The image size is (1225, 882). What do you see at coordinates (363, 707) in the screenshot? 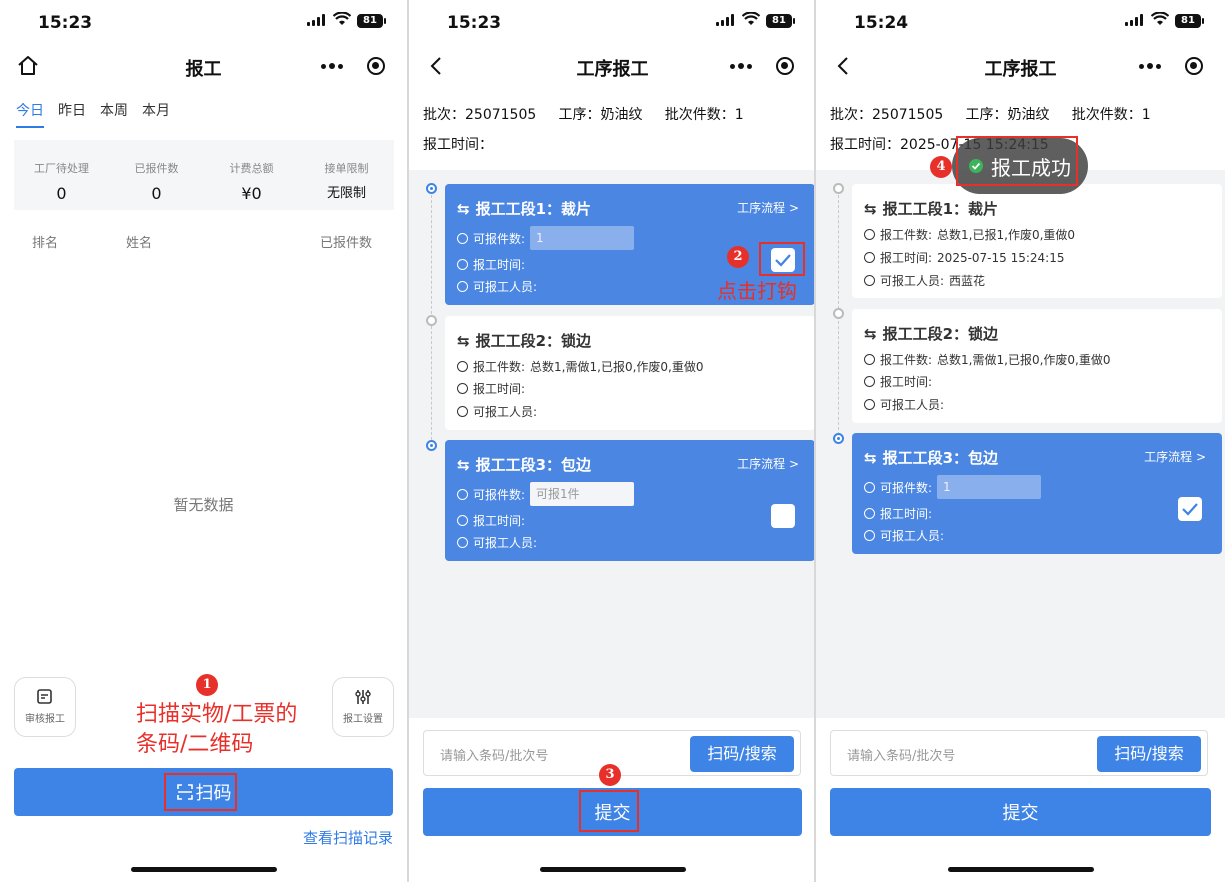
I see `report-settings-button: 报工设置` at bounding box center [363, 707].